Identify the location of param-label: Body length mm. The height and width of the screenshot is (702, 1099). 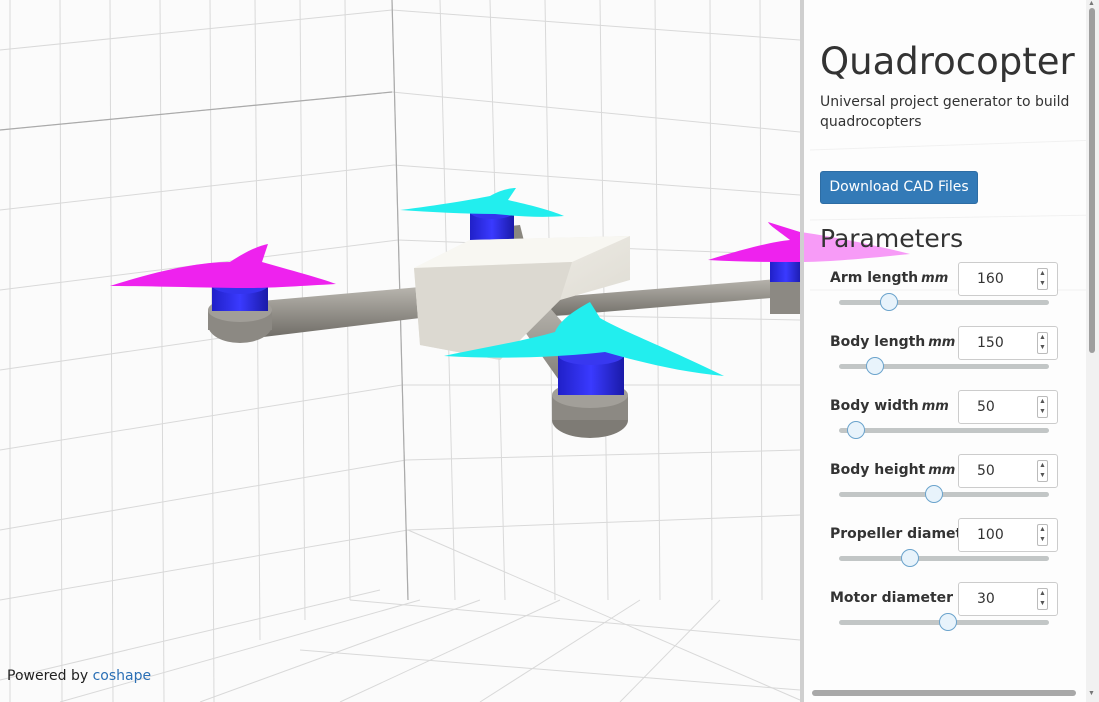
(893, 342).